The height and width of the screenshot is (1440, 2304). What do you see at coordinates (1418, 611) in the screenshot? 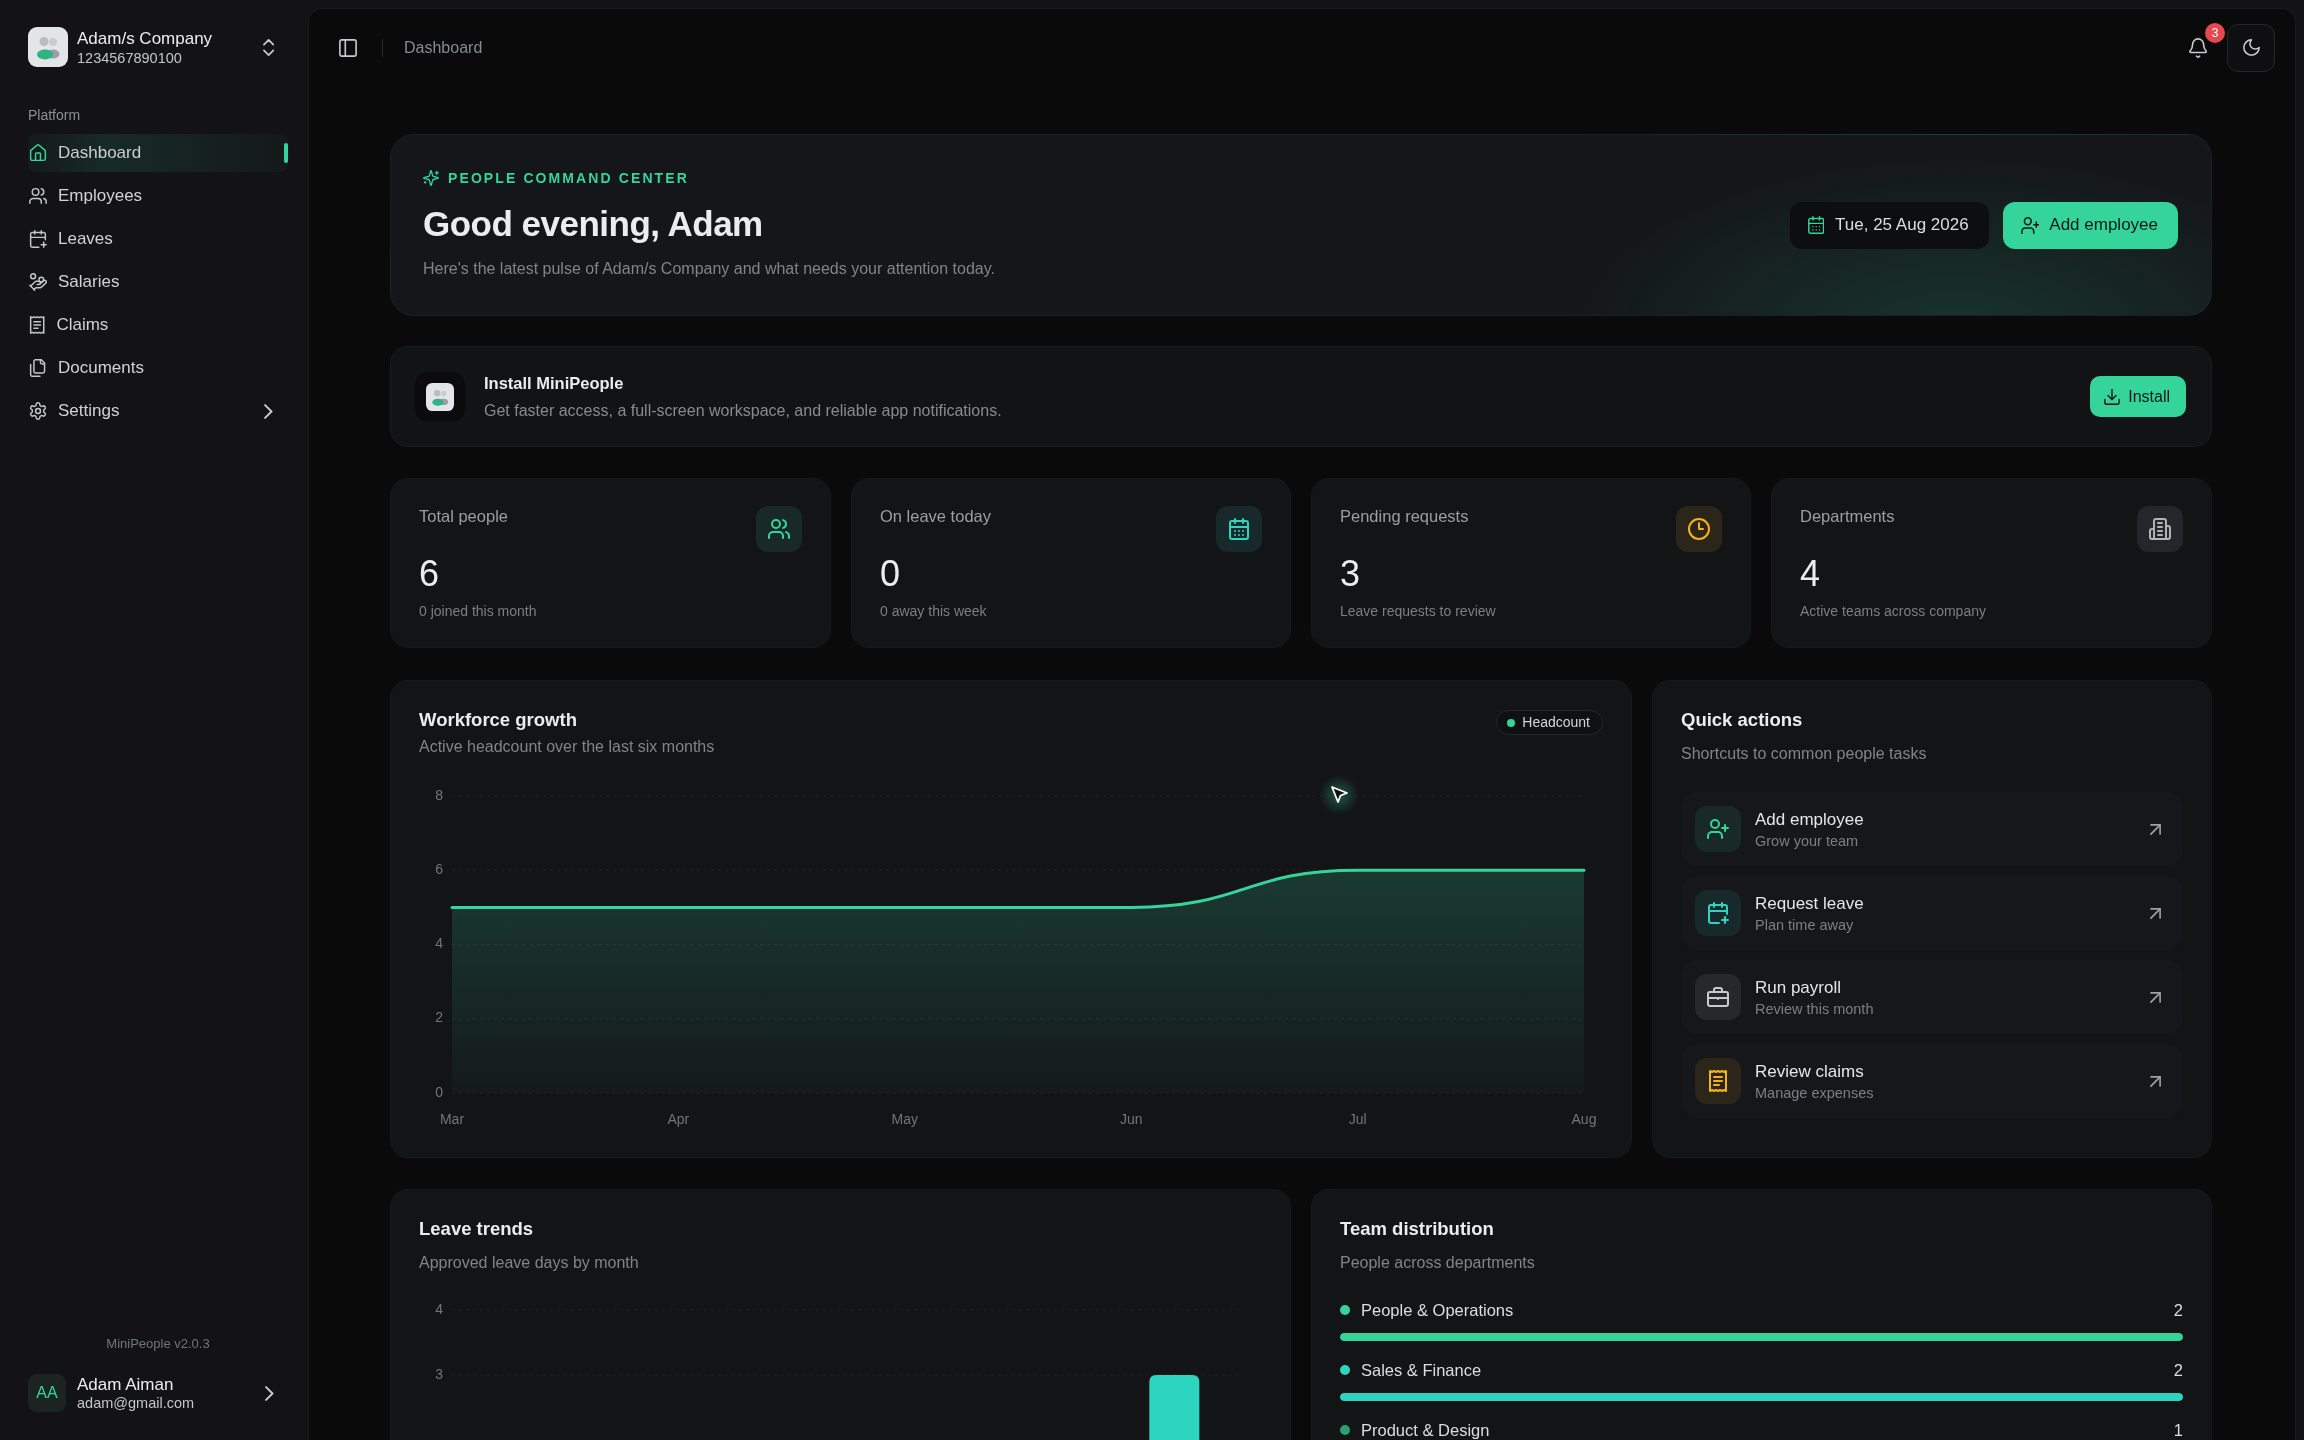
I see `stat-note: Leave requests to review` at bounding box center [1418, 611].